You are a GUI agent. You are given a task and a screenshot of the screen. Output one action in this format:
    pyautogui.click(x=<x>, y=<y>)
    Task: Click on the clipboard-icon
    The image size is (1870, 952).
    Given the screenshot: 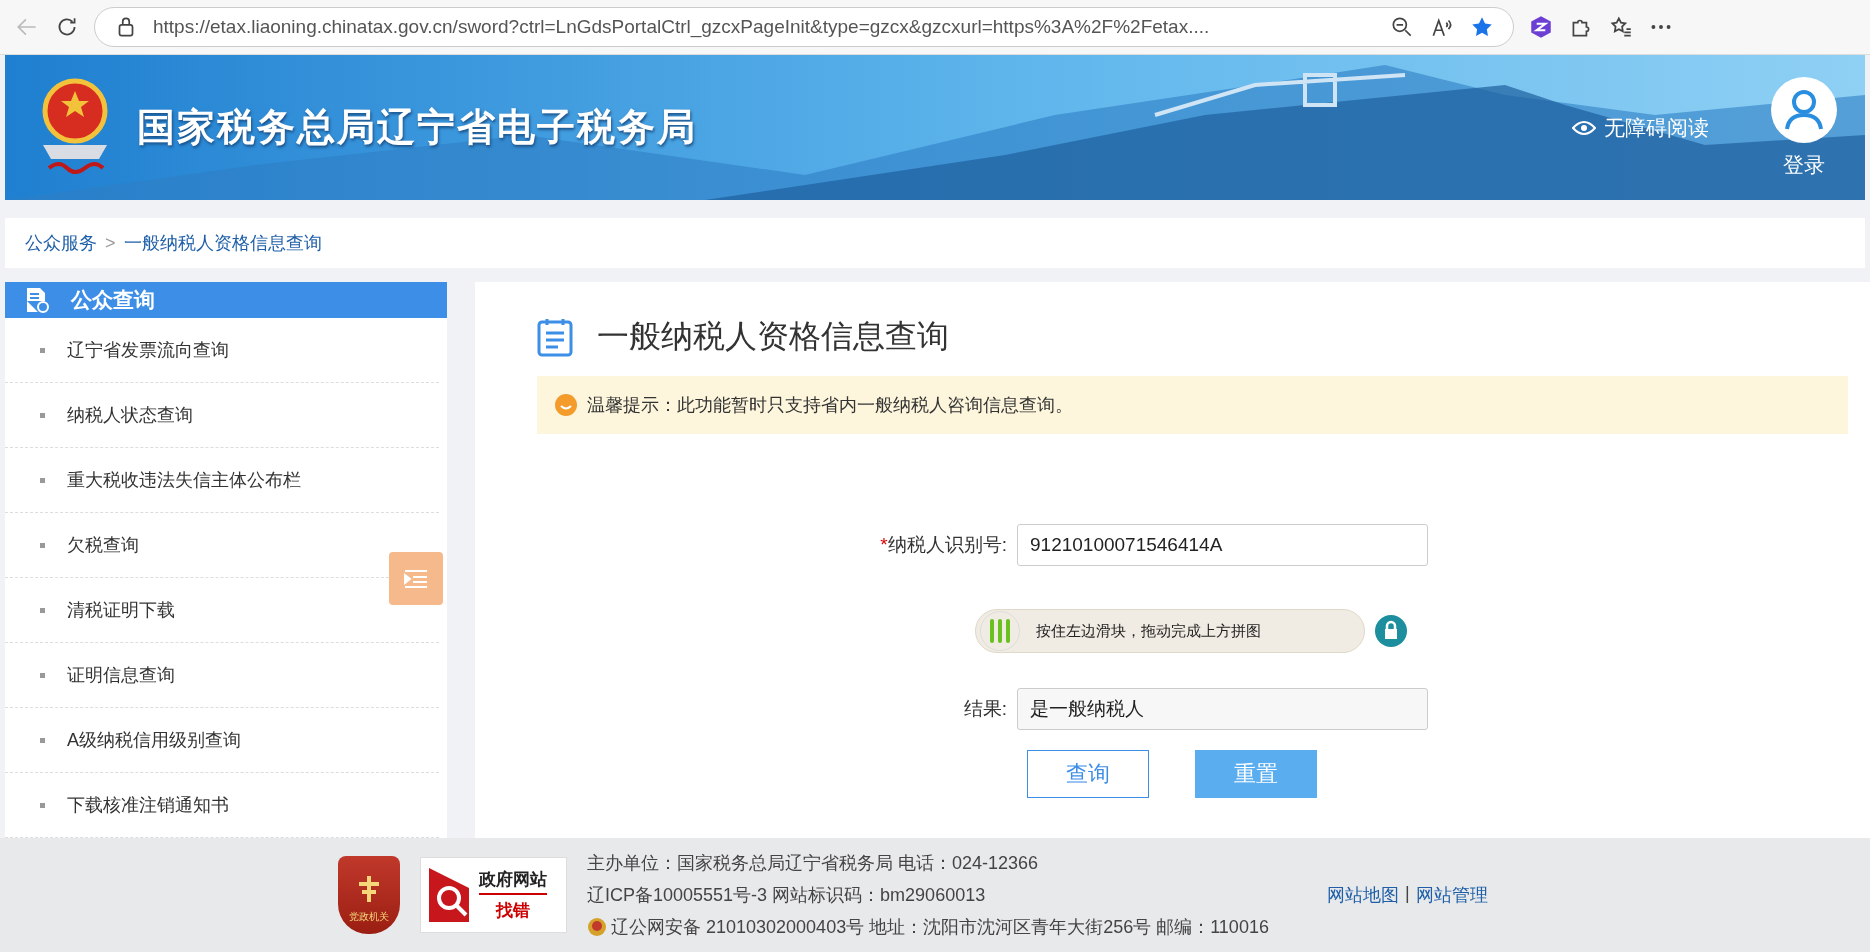 What is the action you would take?
    pyautogui.click(x=555, y=337)
    